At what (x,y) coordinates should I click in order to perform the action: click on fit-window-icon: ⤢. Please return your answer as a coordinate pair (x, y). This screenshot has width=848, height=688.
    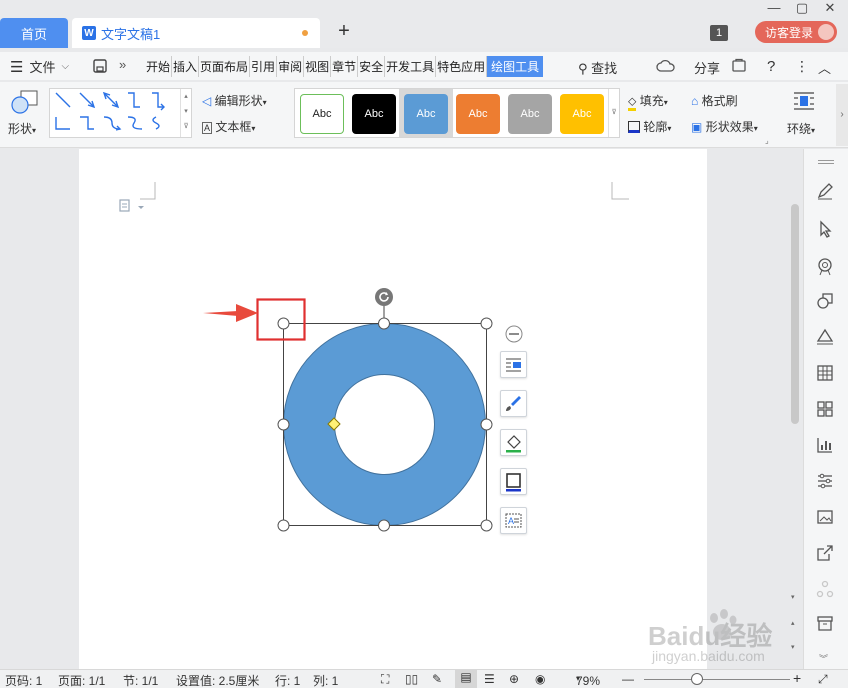
    Looking at the image, I should click on (823, 679).